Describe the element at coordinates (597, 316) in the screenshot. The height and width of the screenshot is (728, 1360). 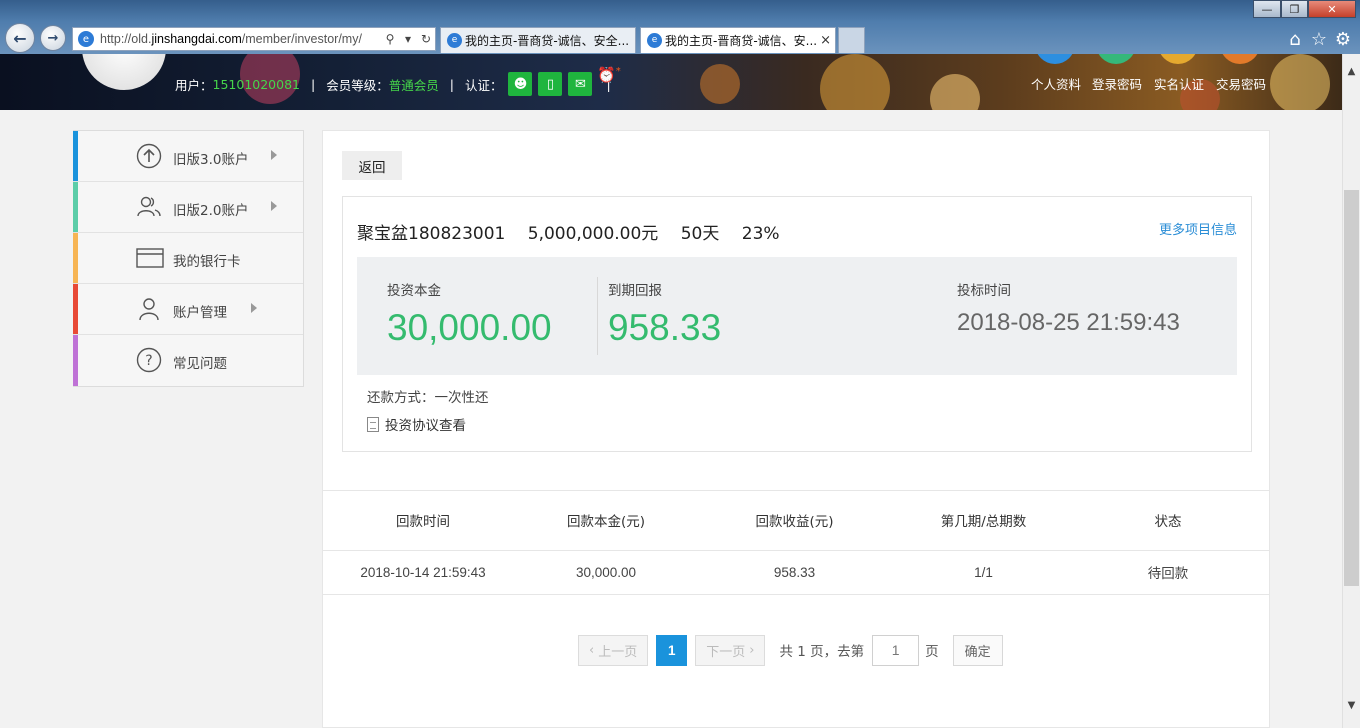
I see `divider` at that location.